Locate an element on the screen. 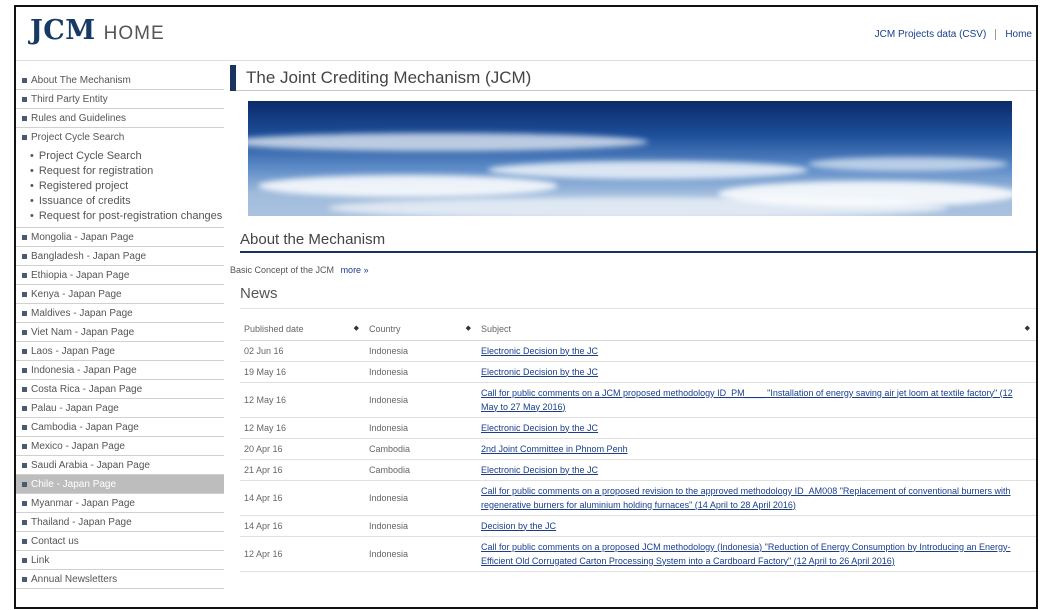  cell-date: 14 Apr 16 is located at coordinates (302, 498).